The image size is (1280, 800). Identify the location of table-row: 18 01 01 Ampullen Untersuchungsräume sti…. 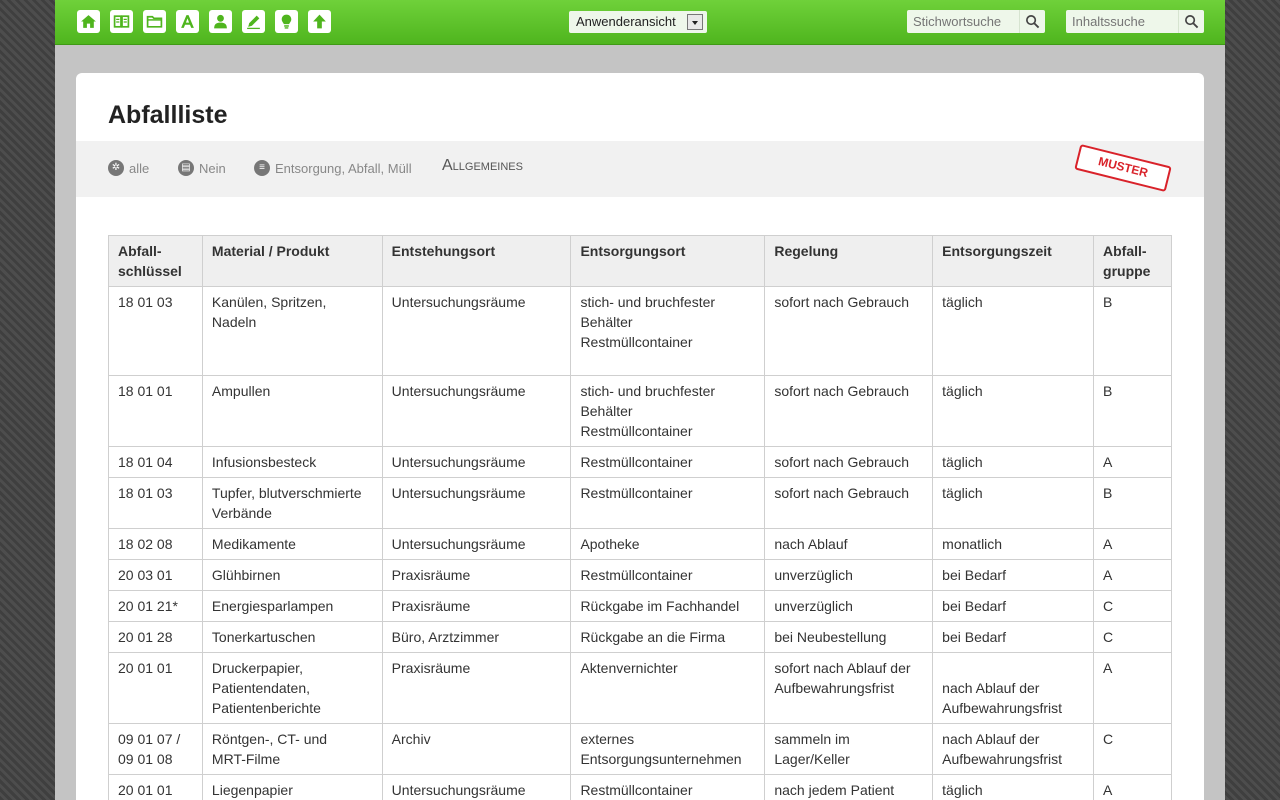
(640, 411).